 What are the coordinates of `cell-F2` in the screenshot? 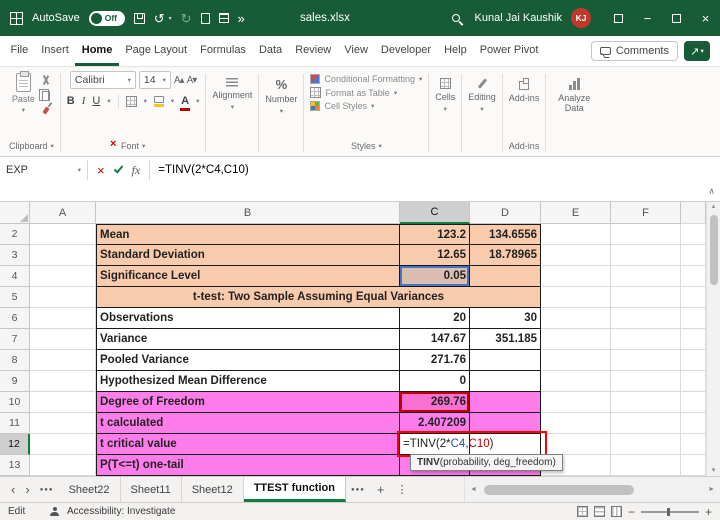 It's located at (646, 234).